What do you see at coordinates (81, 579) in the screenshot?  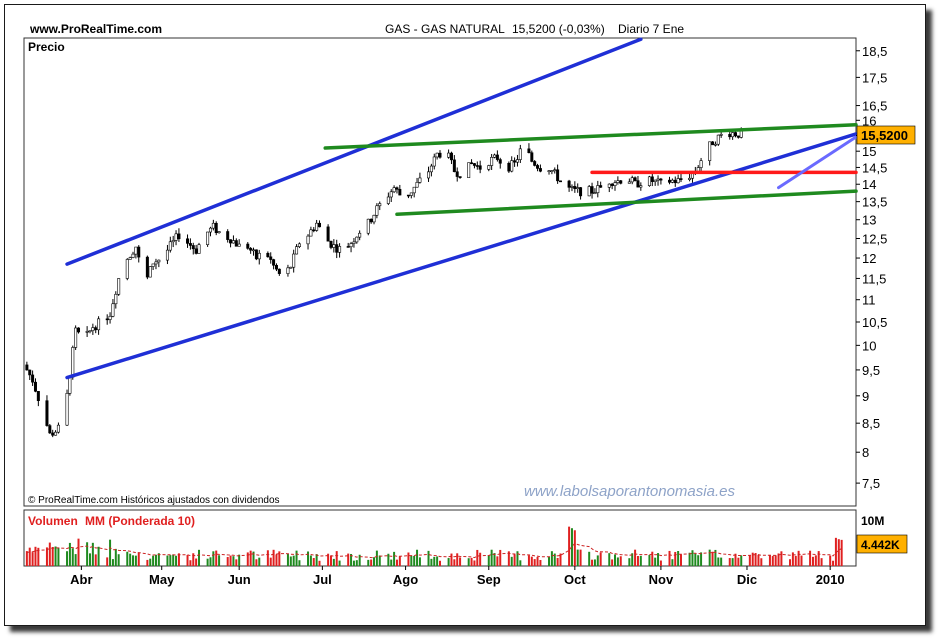 I see `x-tick-label: Abr` at bounding box center [81, 579].